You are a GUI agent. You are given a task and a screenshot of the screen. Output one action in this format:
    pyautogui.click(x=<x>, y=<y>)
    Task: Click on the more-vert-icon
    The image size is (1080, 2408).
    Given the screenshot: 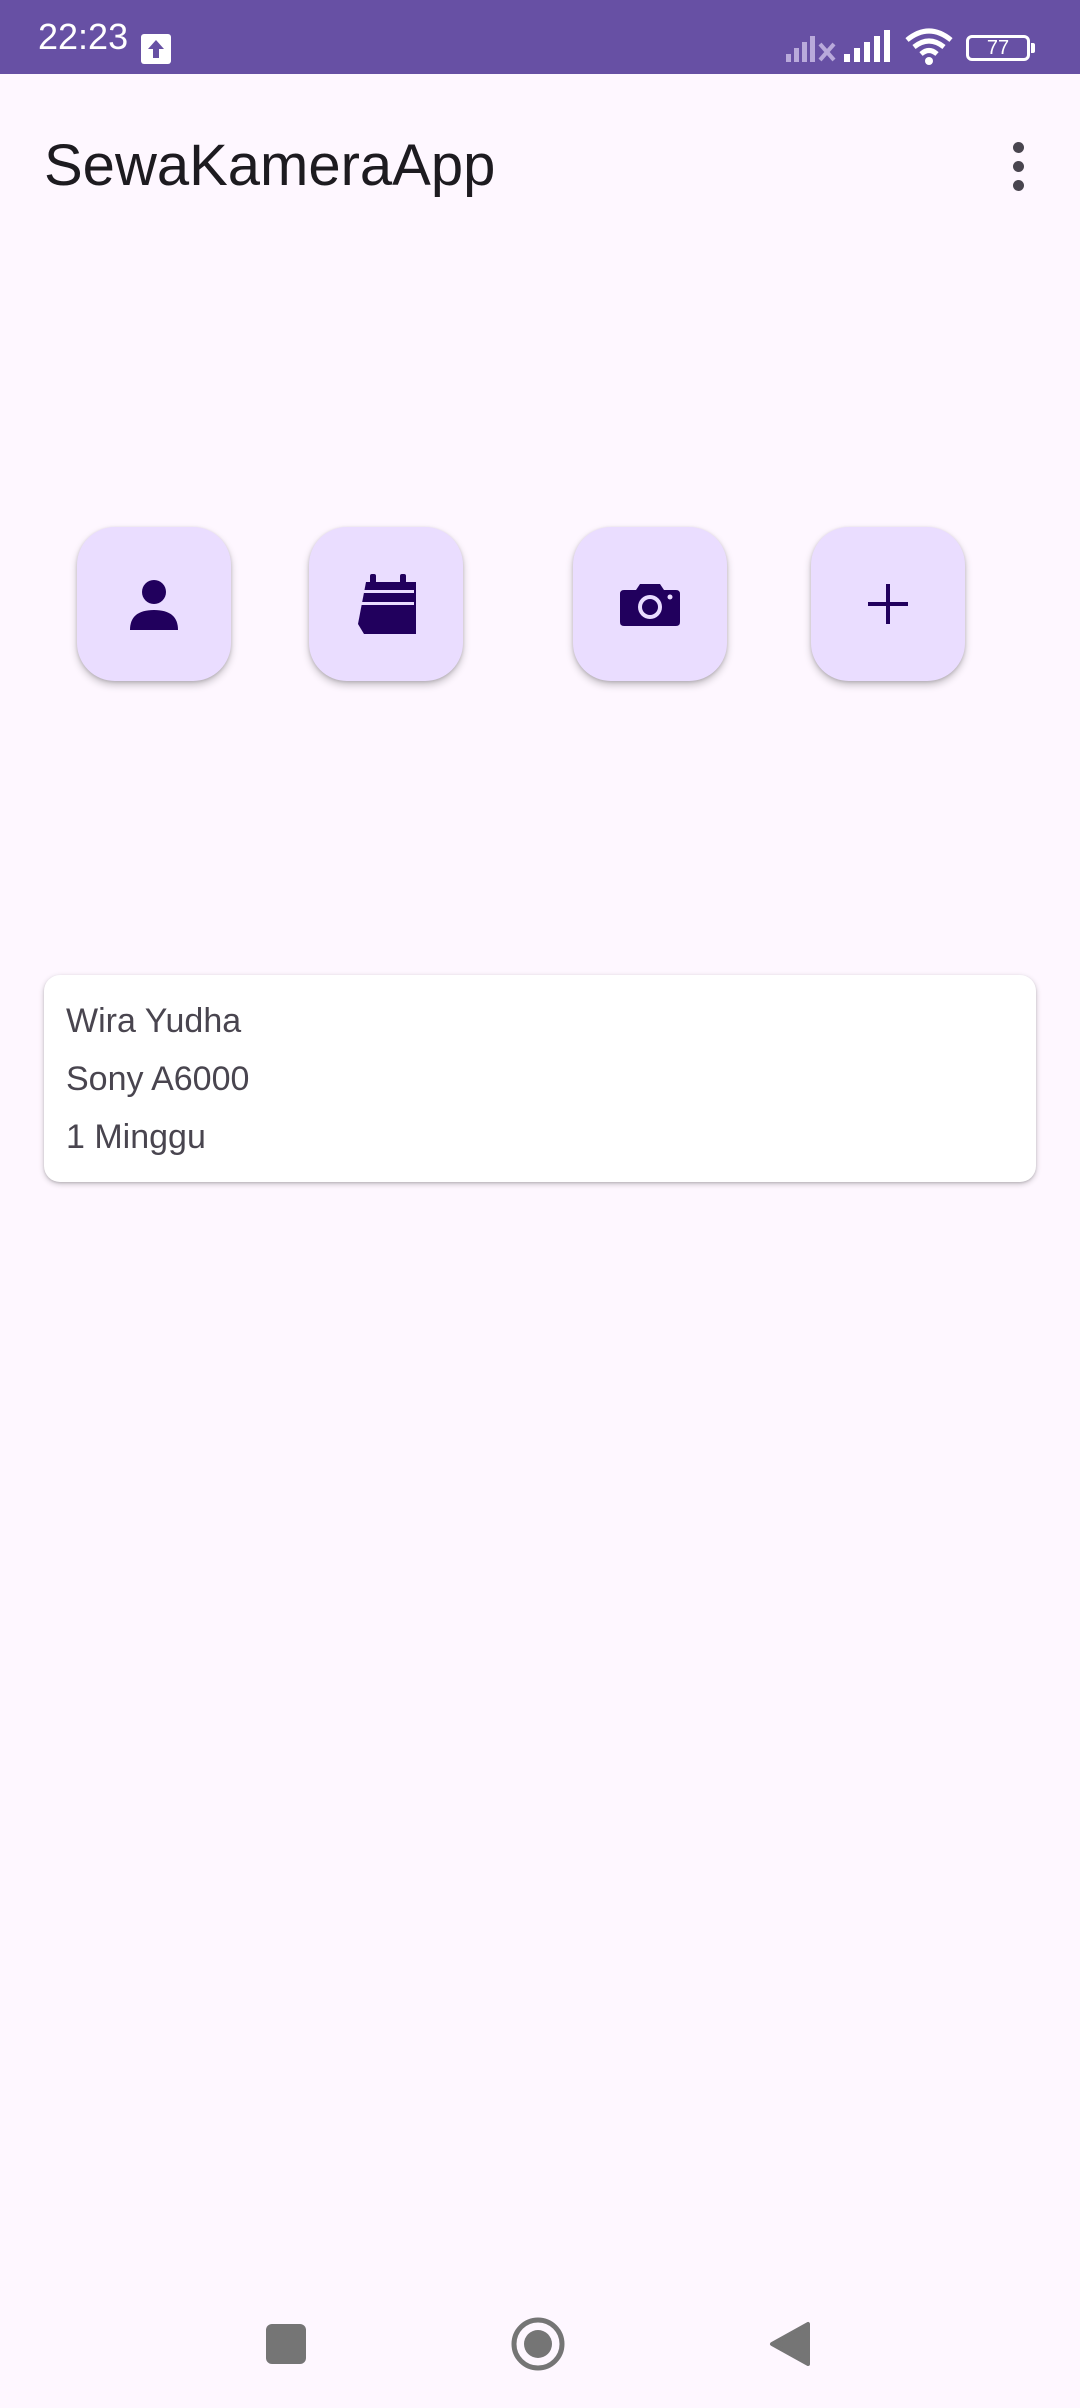 What is the action you would take?
    pyautogui.click(x=1018, y=166)
    